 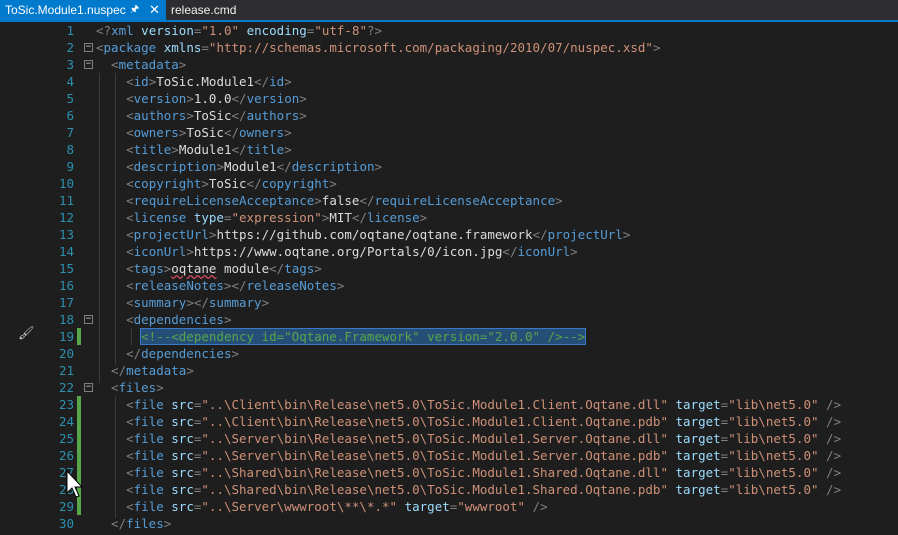 I want to click on tab-nuspec: ToSic.Module1.nuspec 🖈 ✕, so click(x=83, y=10).